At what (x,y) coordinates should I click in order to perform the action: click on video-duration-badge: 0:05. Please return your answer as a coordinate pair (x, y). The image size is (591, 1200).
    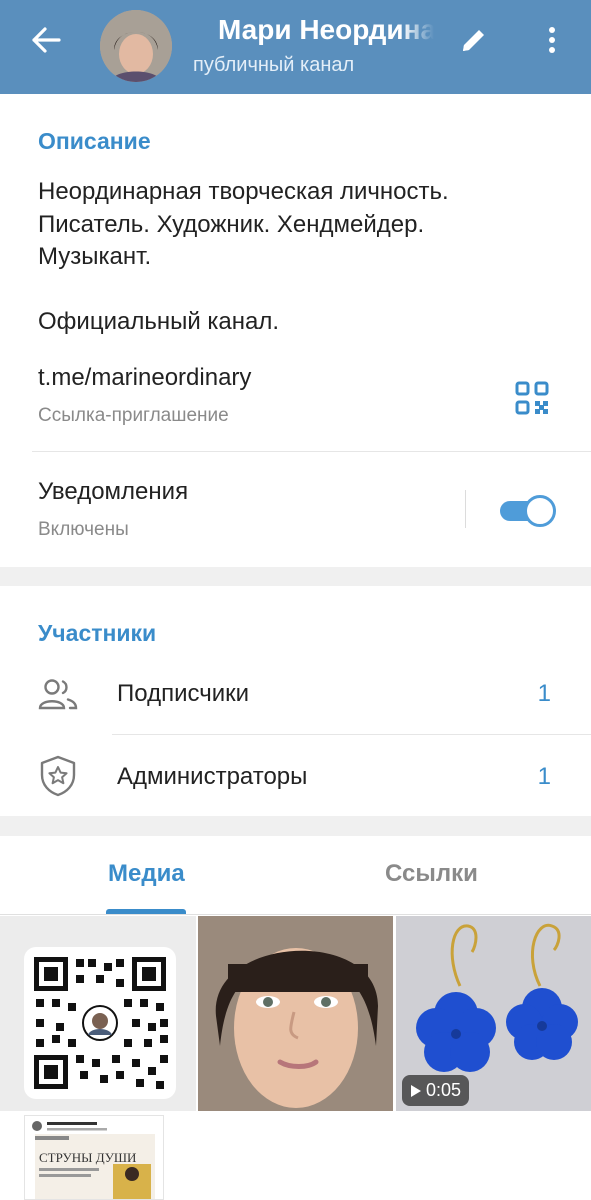
    Looking at the image, I should click on (436, 1090).